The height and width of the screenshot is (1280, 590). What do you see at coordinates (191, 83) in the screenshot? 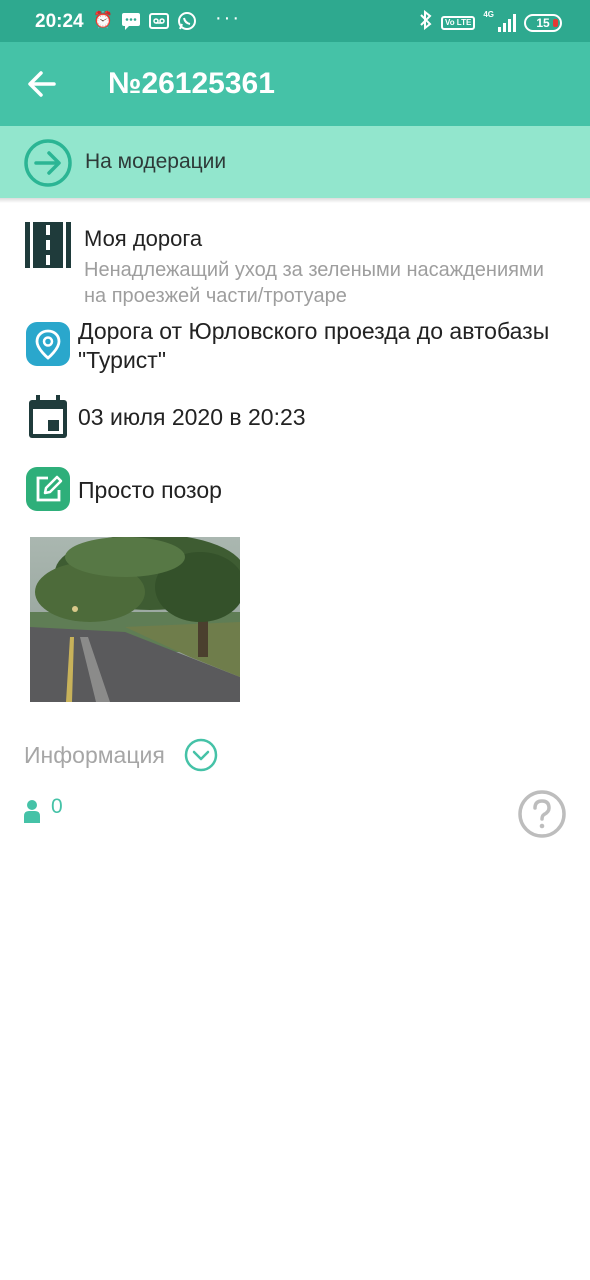
I see `page-title: №26125361` at bounding box center [191, 83].